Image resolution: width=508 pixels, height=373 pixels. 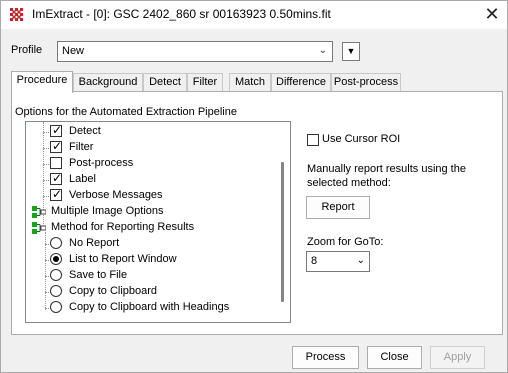 I want to click on use-cursor-roi-checkbox, so click(x=313, y=140).